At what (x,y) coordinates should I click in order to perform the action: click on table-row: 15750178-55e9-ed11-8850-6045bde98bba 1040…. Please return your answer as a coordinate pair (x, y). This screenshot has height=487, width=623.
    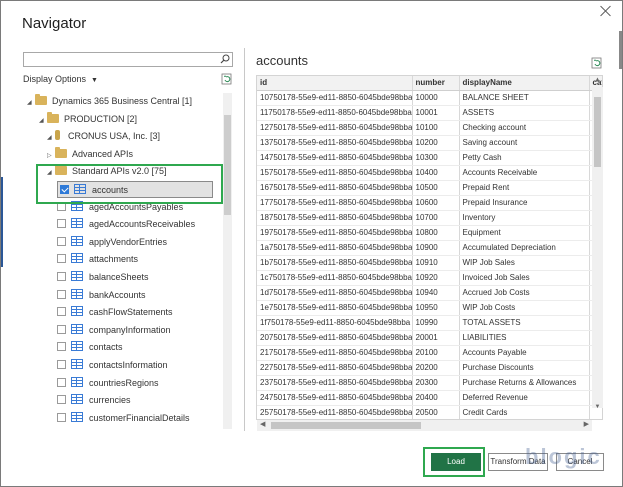
    Looking at the image, I should click on (429, 173).